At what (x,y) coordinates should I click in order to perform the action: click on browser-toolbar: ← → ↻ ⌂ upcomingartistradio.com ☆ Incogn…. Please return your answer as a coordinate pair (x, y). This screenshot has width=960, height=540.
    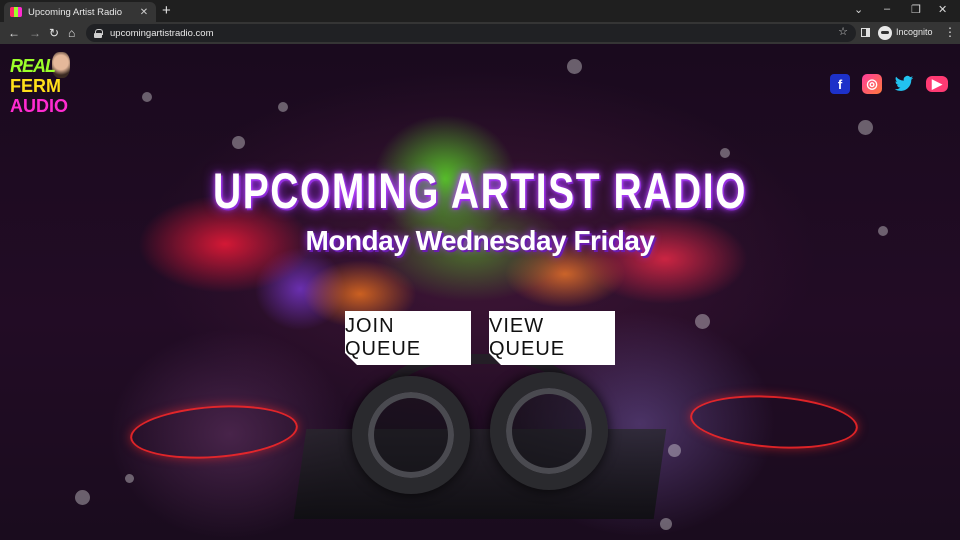
    Looking at the image, I should click on (480, 33).